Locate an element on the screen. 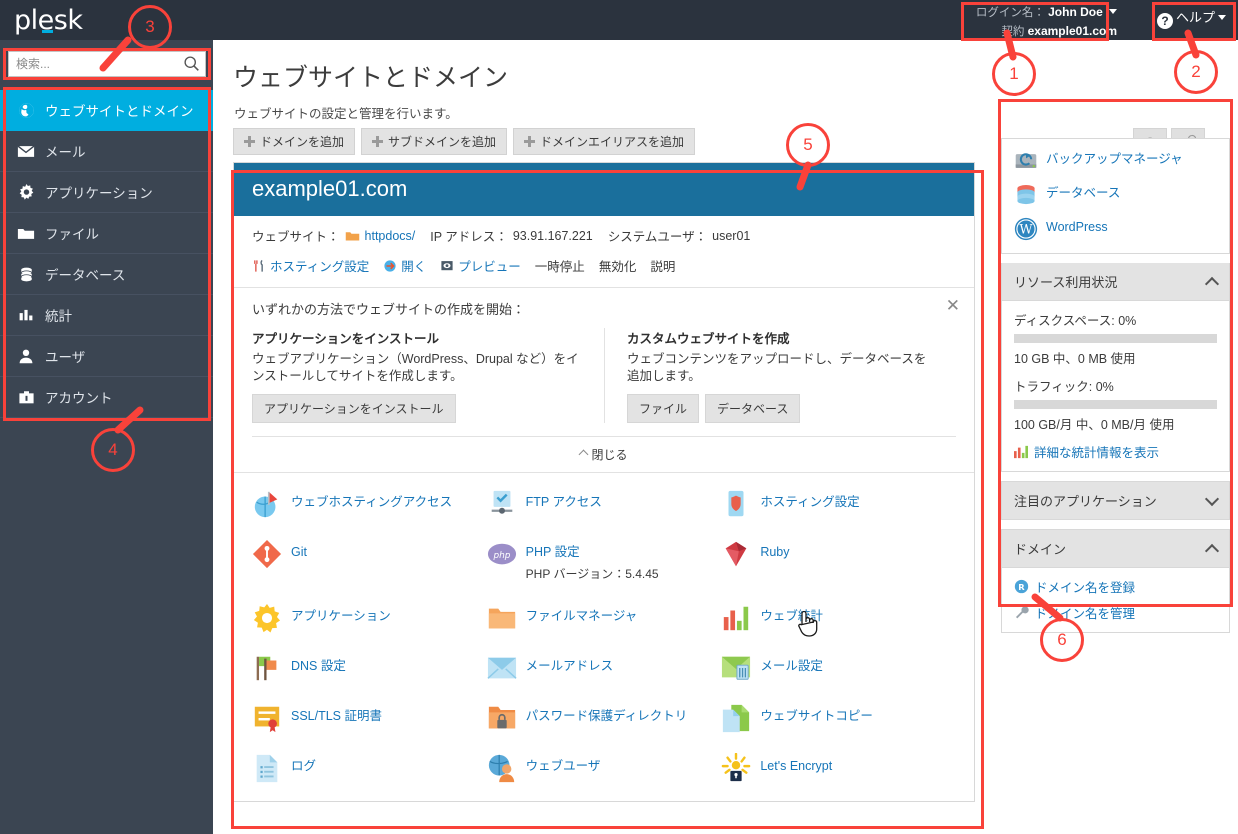  domains-section-header: ドメイン is located at coordinates (1115, 548).